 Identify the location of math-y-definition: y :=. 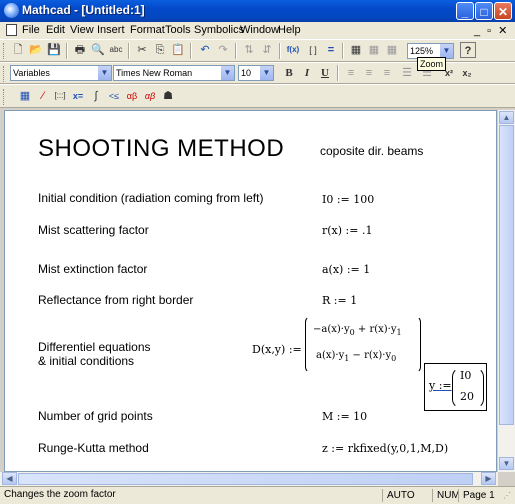
(440, 385).